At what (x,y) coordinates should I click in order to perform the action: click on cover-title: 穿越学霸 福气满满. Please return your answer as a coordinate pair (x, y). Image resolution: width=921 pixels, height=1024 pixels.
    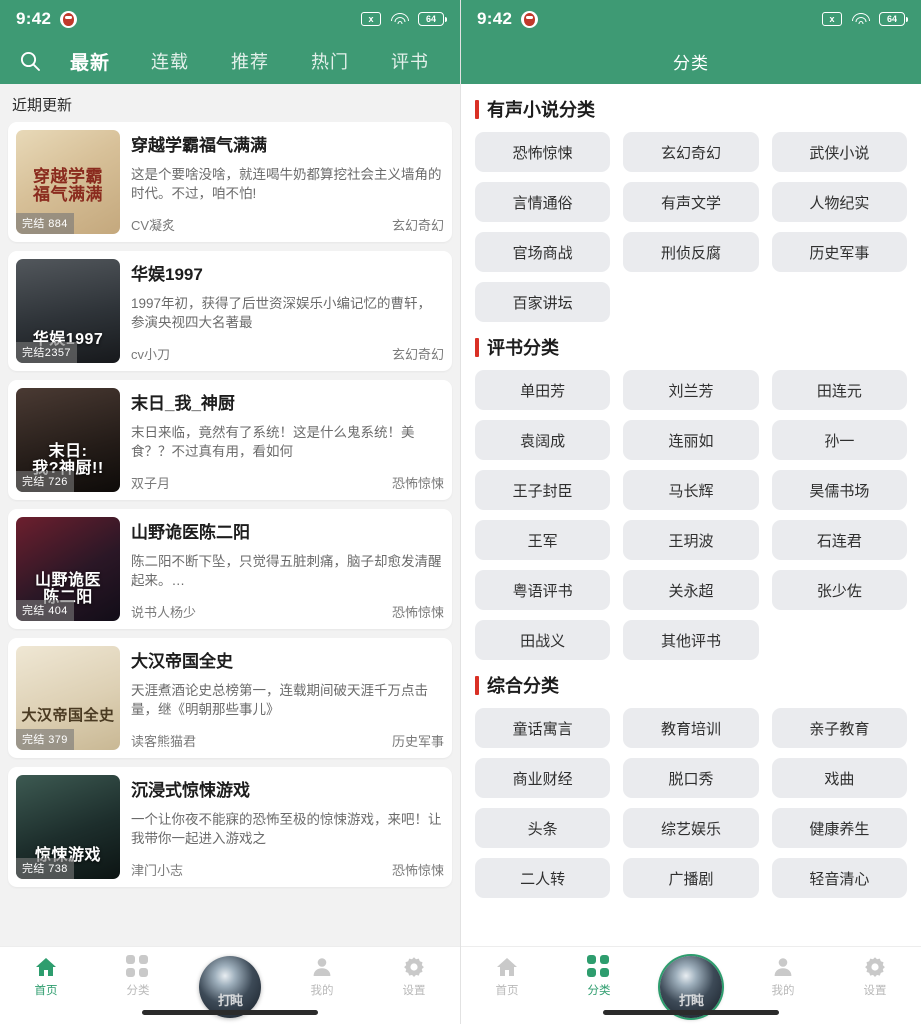
    Looking at the image, I should click on (68, 186).